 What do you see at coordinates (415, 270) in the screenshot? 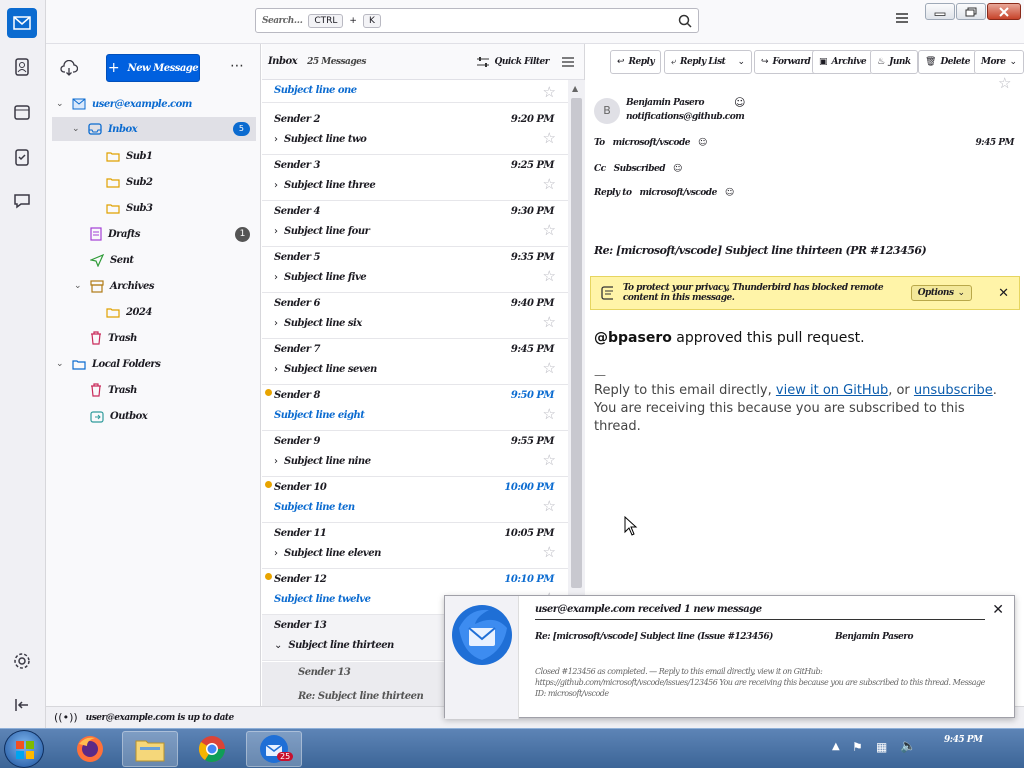
I see `list-item: Sender 5 9:35 PM › Subject line five ☆` at bounding box center [415, 270].